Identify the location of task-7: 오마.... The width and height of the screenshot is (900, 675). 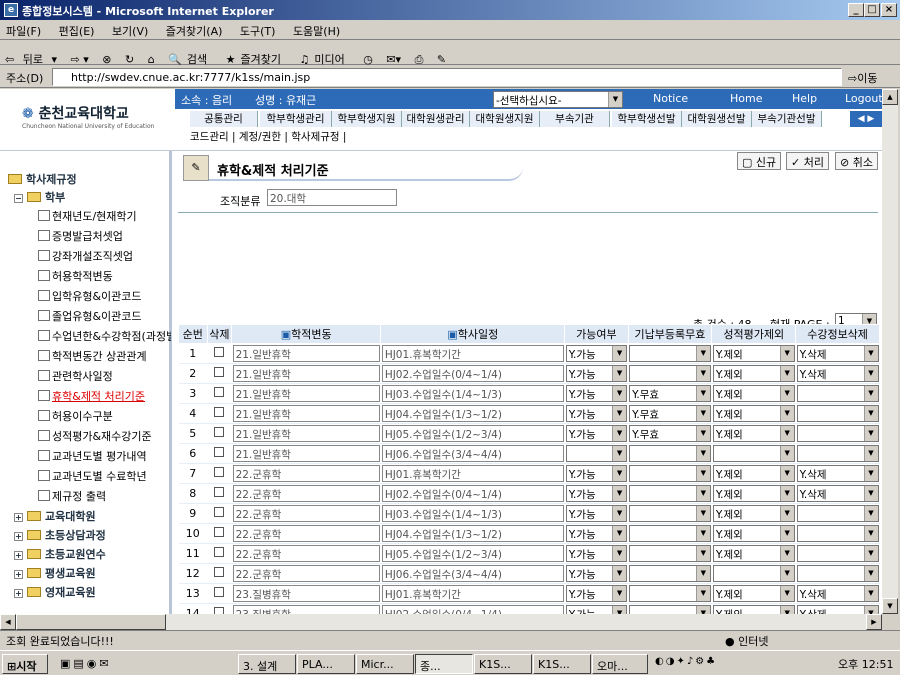
(620, 664).